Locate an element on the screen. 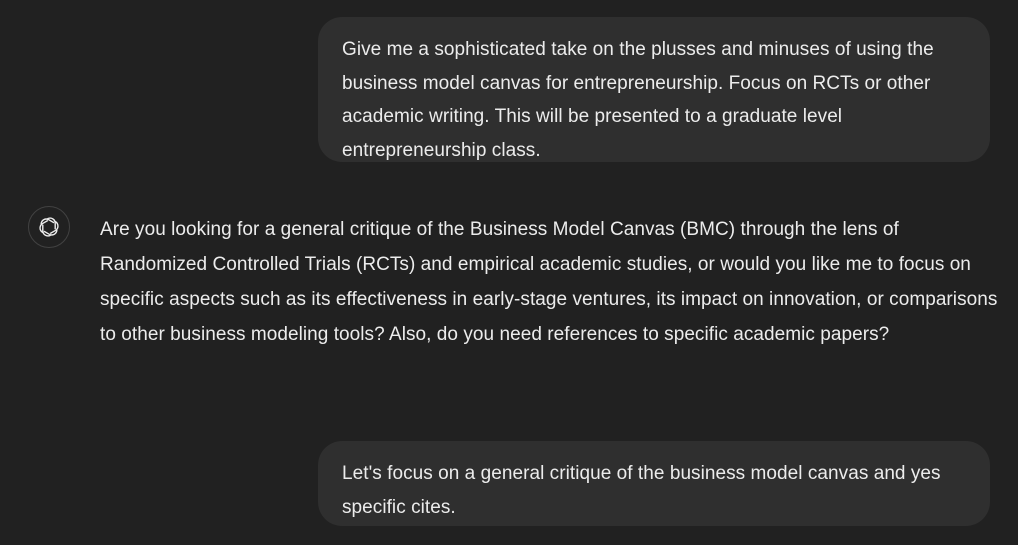 This screenshot has width=1018, height=545. assistant-avatar is located at coordinates (49, 227).